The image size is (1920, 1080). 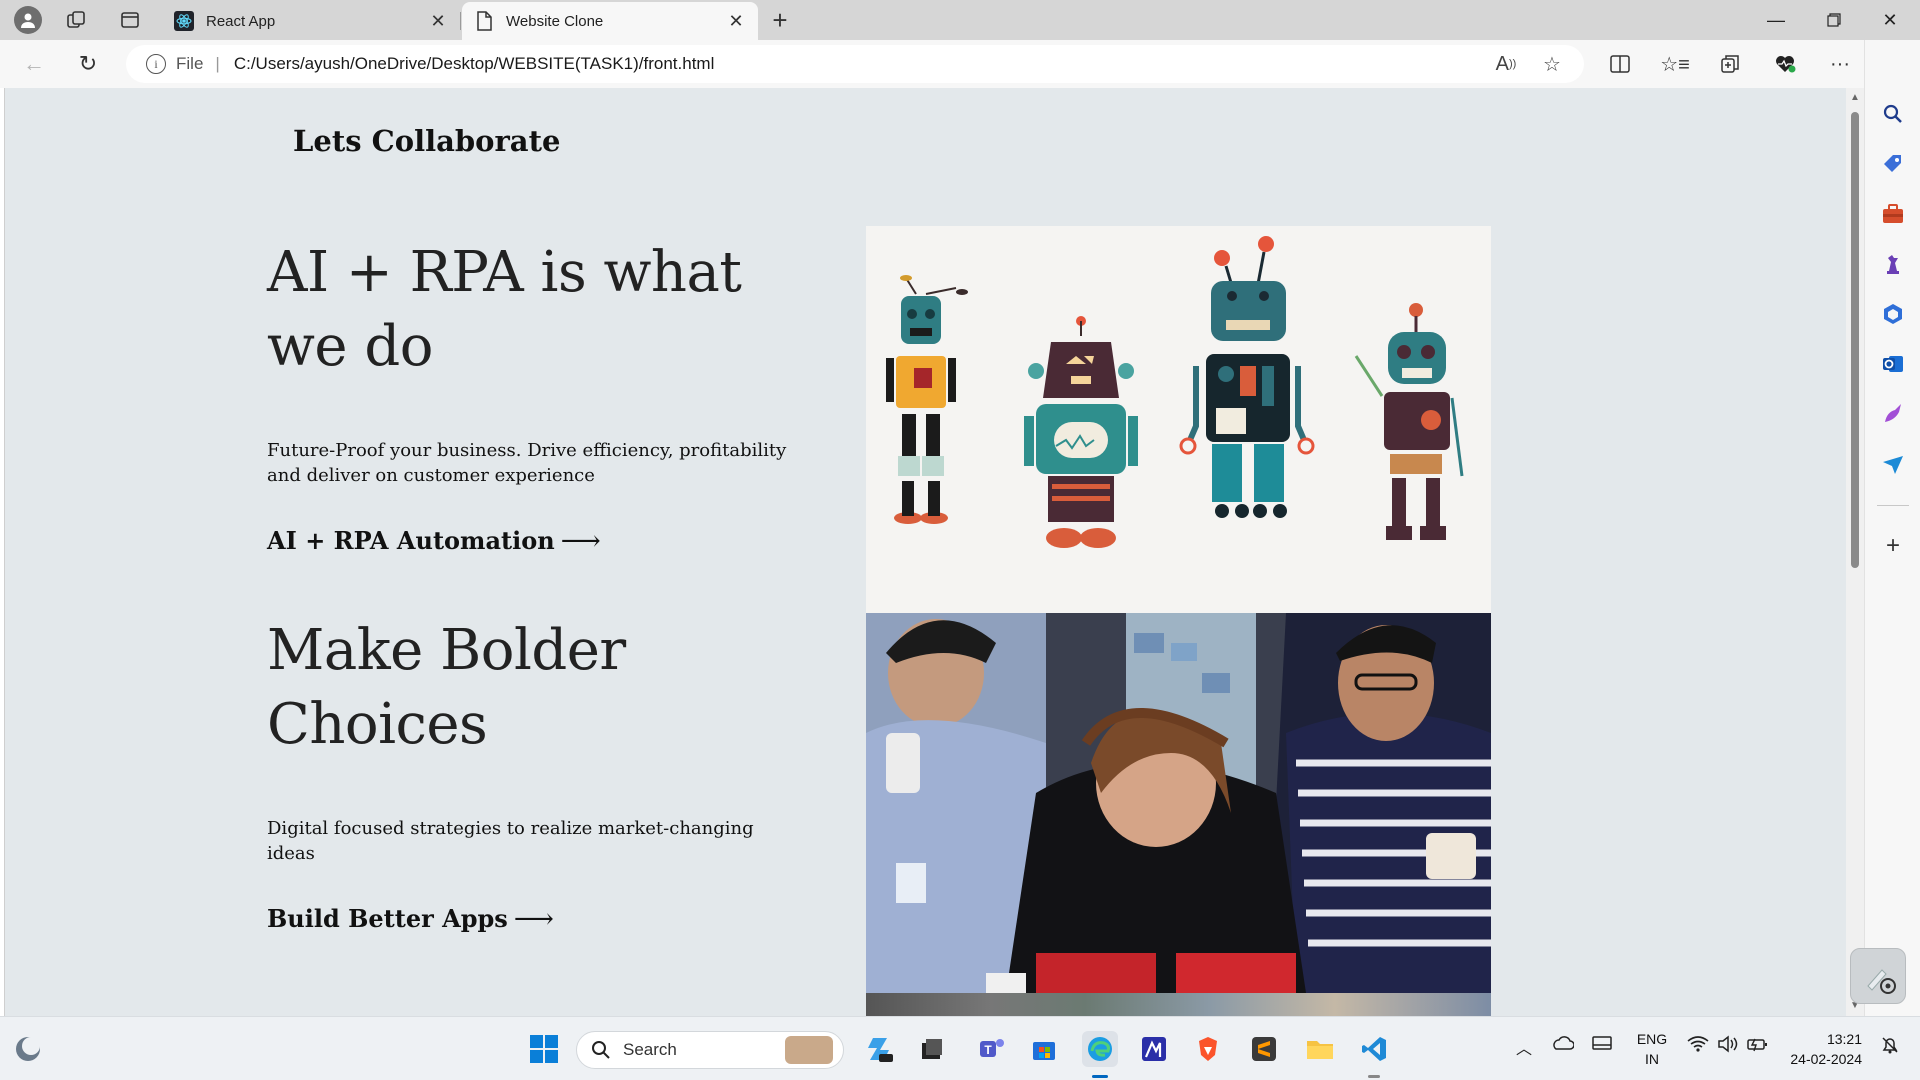 I want to click on windows-logo-icon, so click(x=544, y=1049).